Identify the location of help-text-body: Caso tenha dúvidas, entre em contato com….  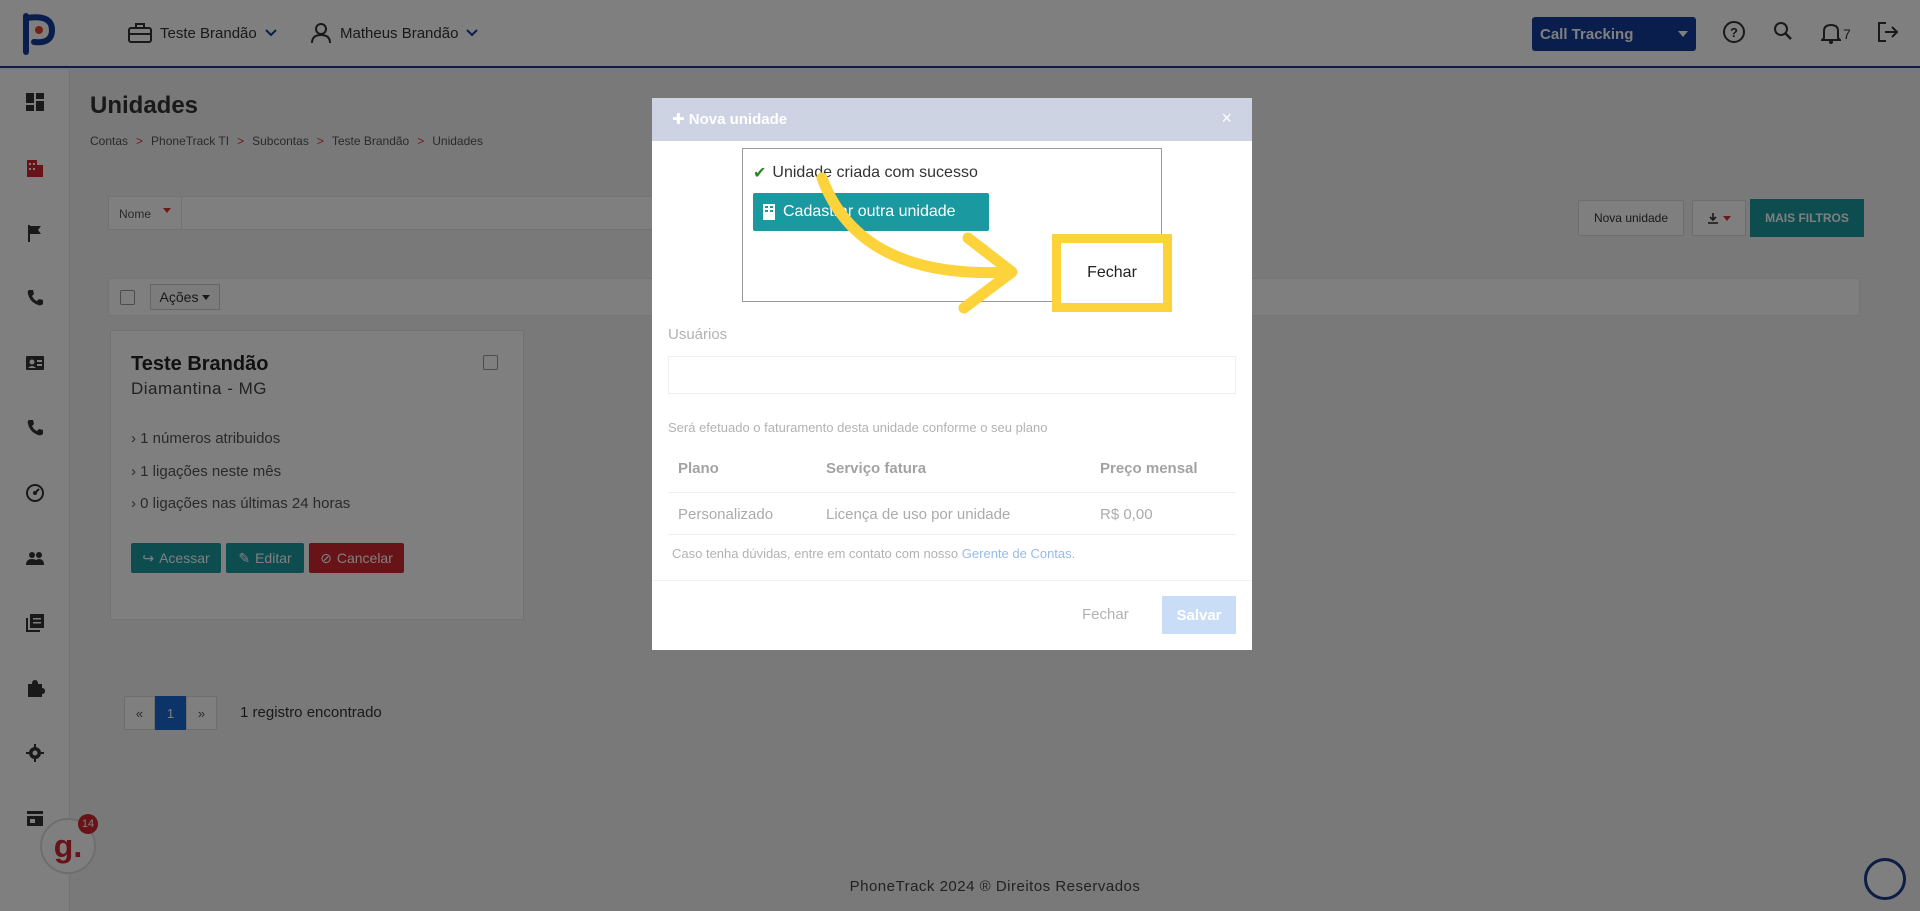
(815, 553).